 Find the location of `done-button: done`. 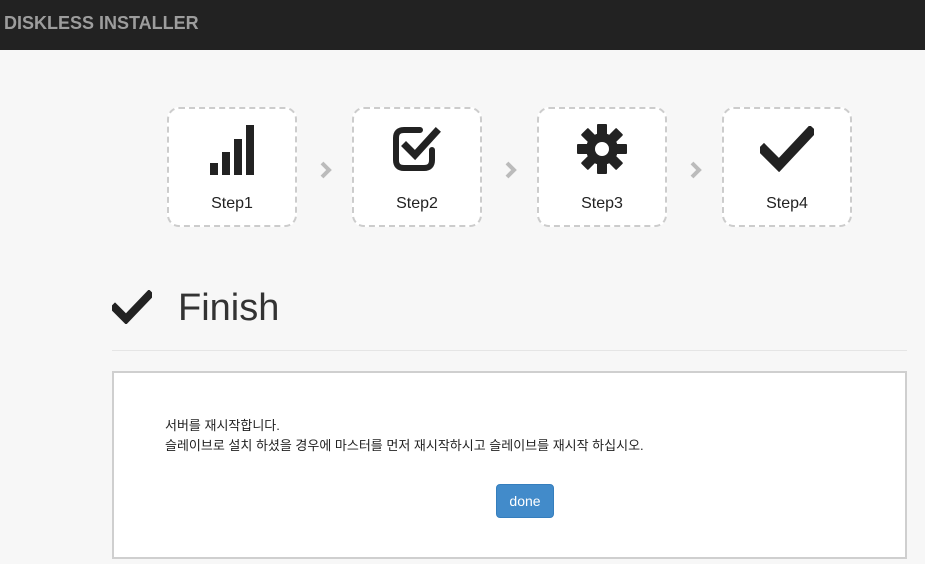

done-button: done is located at coordinates (525, 501).